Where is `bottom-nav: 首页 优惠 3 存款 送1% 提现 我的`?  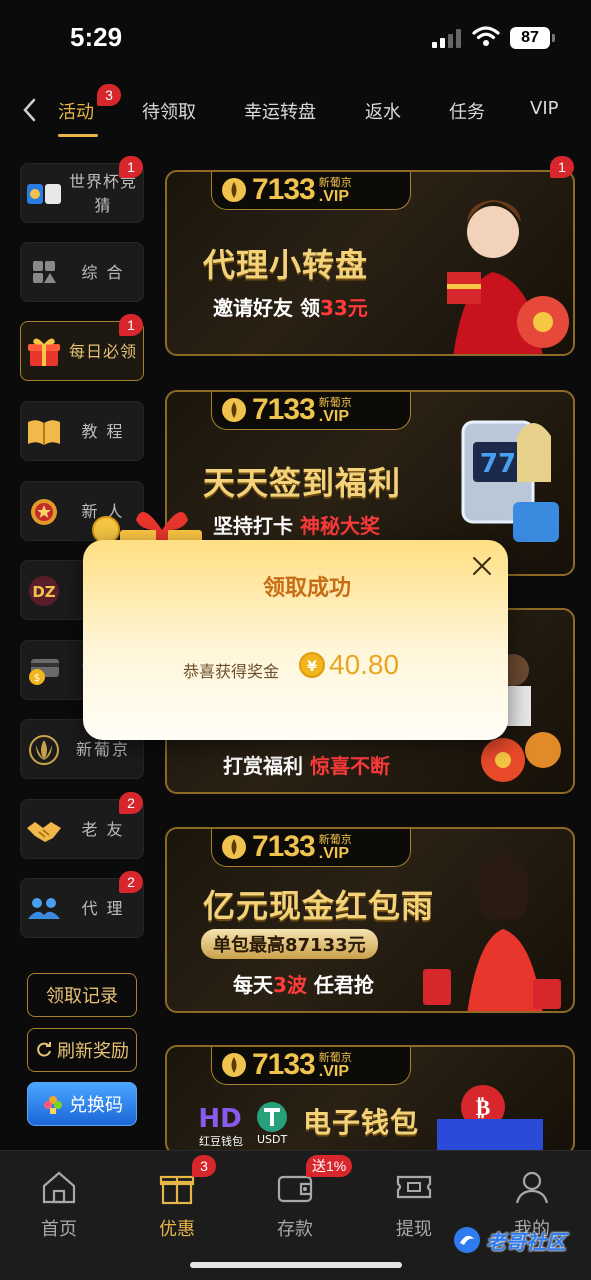 bottom-nav: 首页 优惠 3 存款 送1% 提现 我的 is located at coordinates (295, 1215).